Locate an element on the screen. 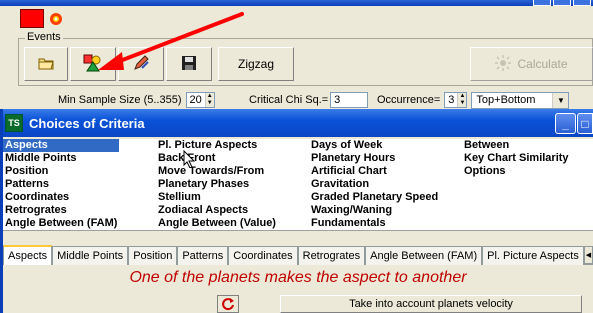  open-folder-icon is located at coordinates (46, 64).